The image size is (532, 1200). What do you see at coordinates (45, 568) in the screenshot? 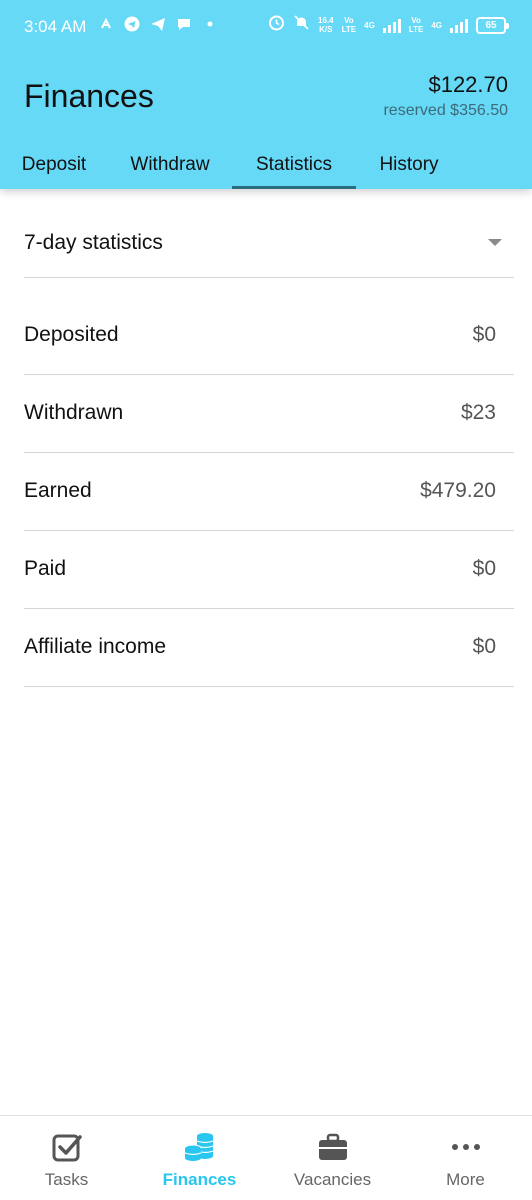
I see `stat-label: Paid` at bounding box center [45, 568].